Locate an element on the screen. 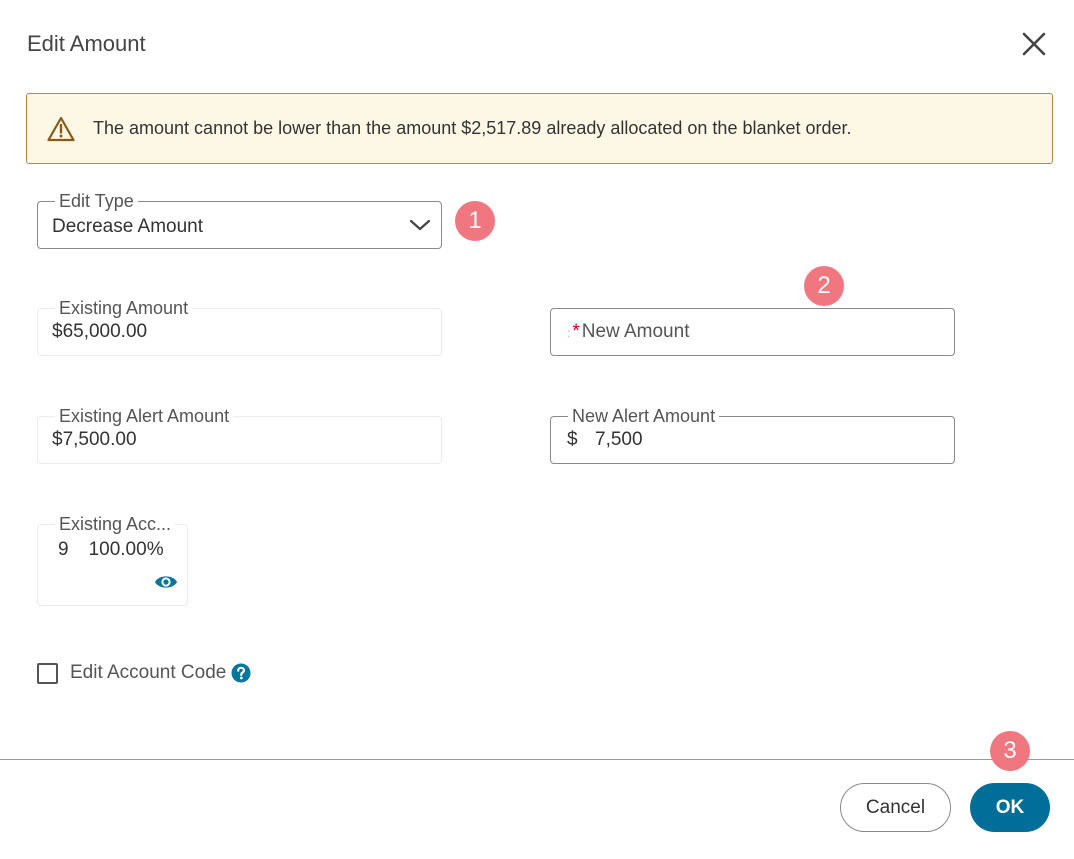  new-amount-placeholder: : * New Amount is located at coordinates (628, 331).